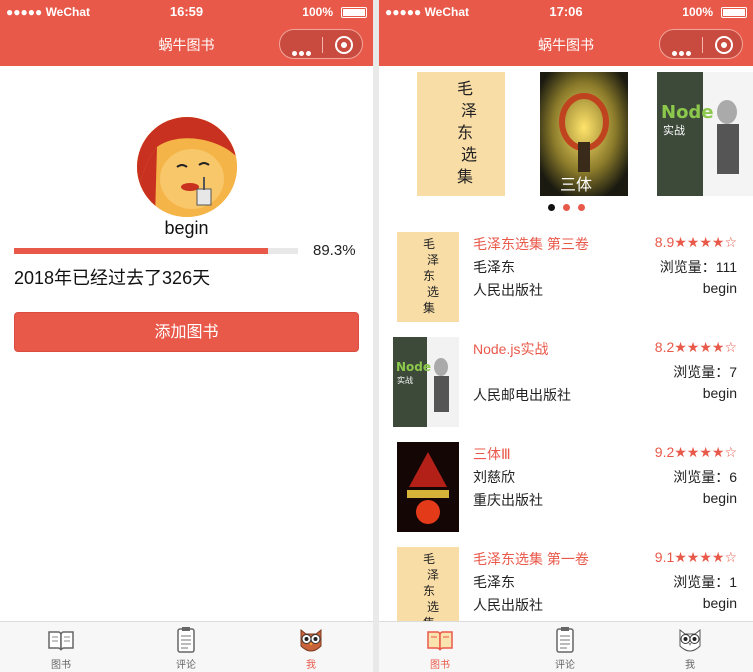 The image size is (753, 672). I want to click on book-rating: 8.9★★★★☆, so click(695, 242).